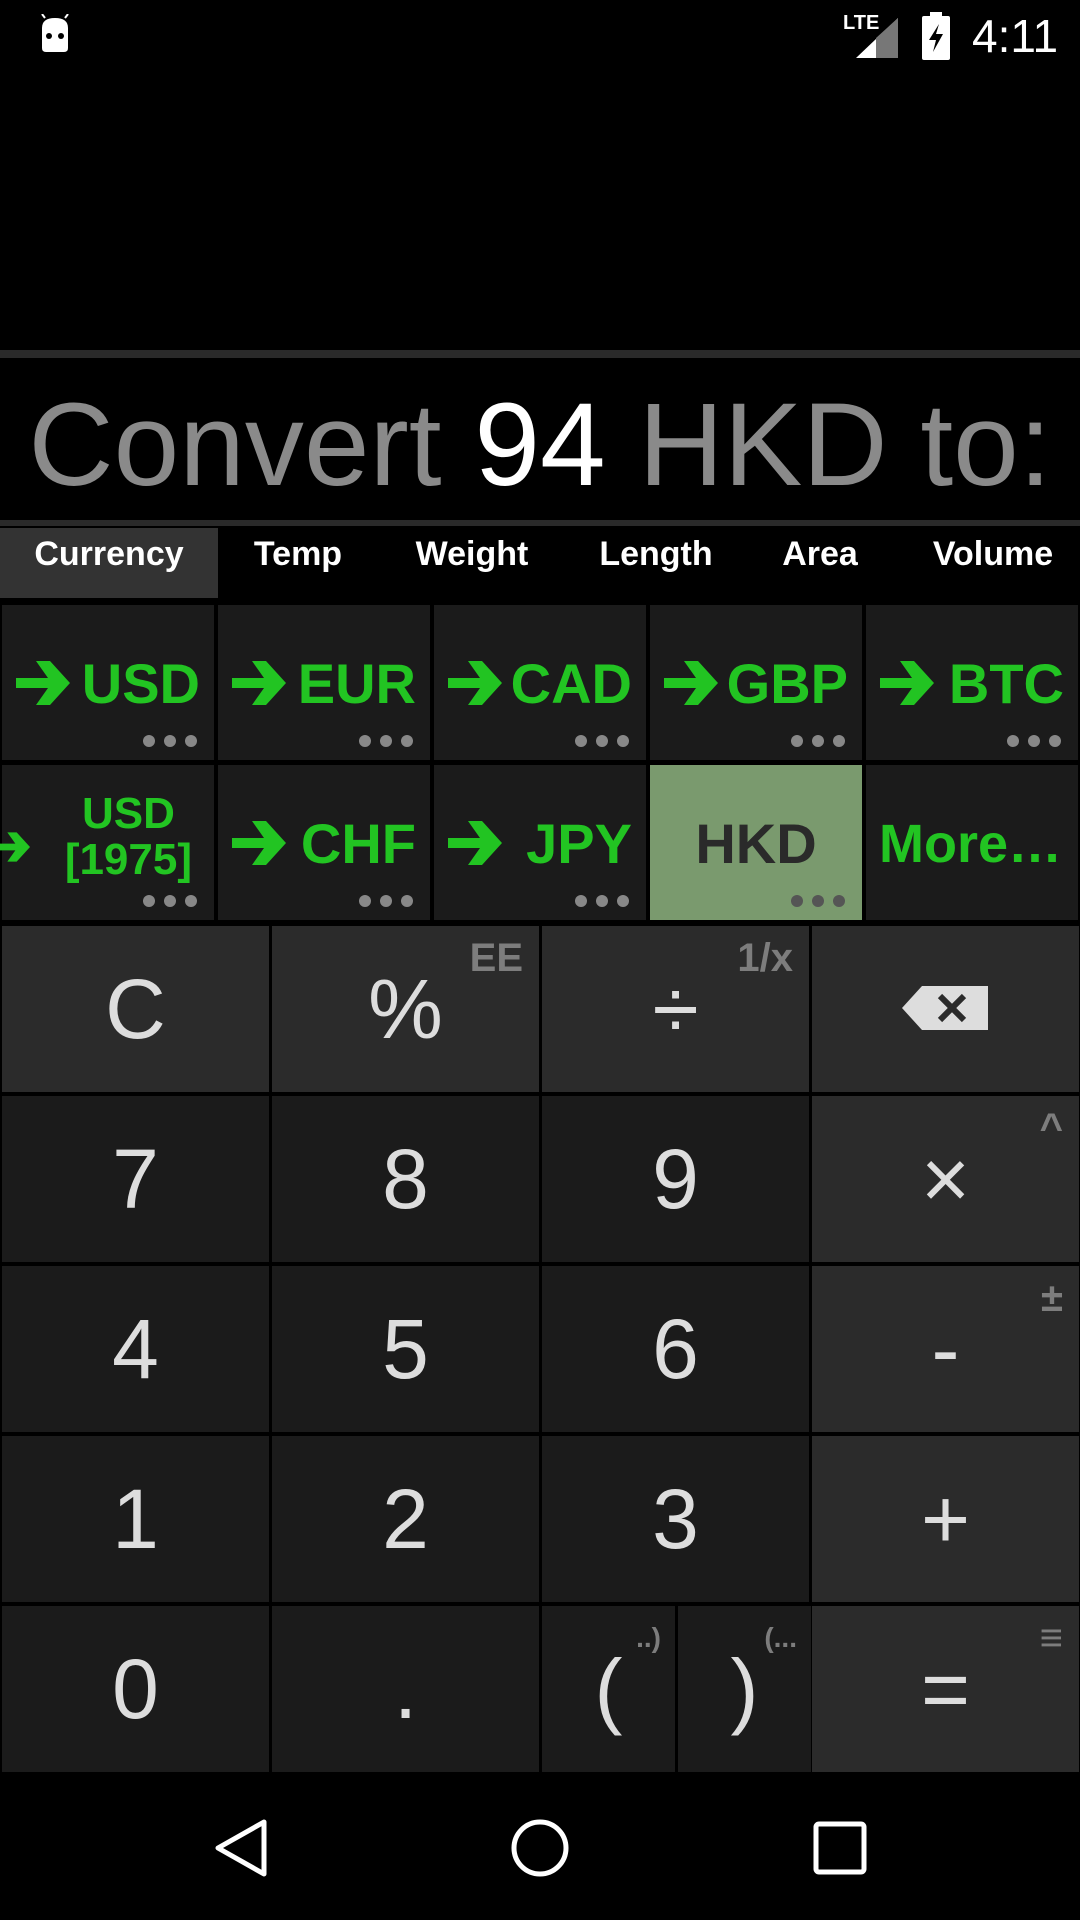  Describe the element at coordinates (128, 859) in the screenshot. I see `currency-code-line2: [1975]` at that location.